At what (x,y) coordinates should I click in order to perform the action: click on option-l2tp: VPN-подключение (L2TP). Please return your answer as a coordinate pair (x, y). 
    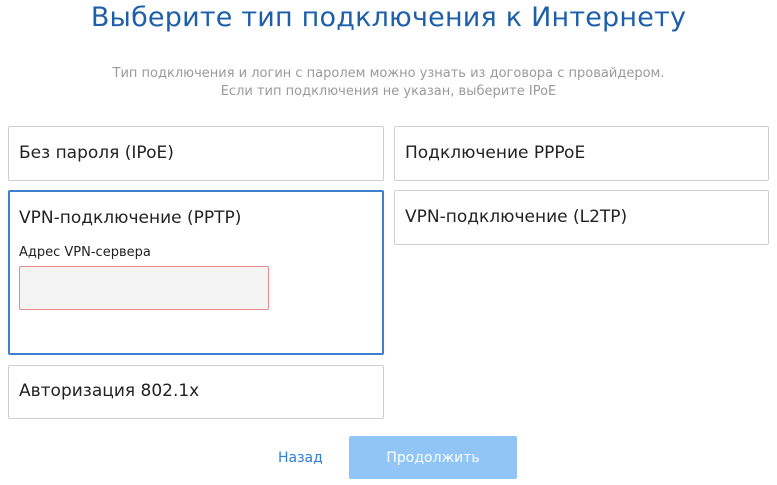
    Looking at the image, I should click on (581, 217).